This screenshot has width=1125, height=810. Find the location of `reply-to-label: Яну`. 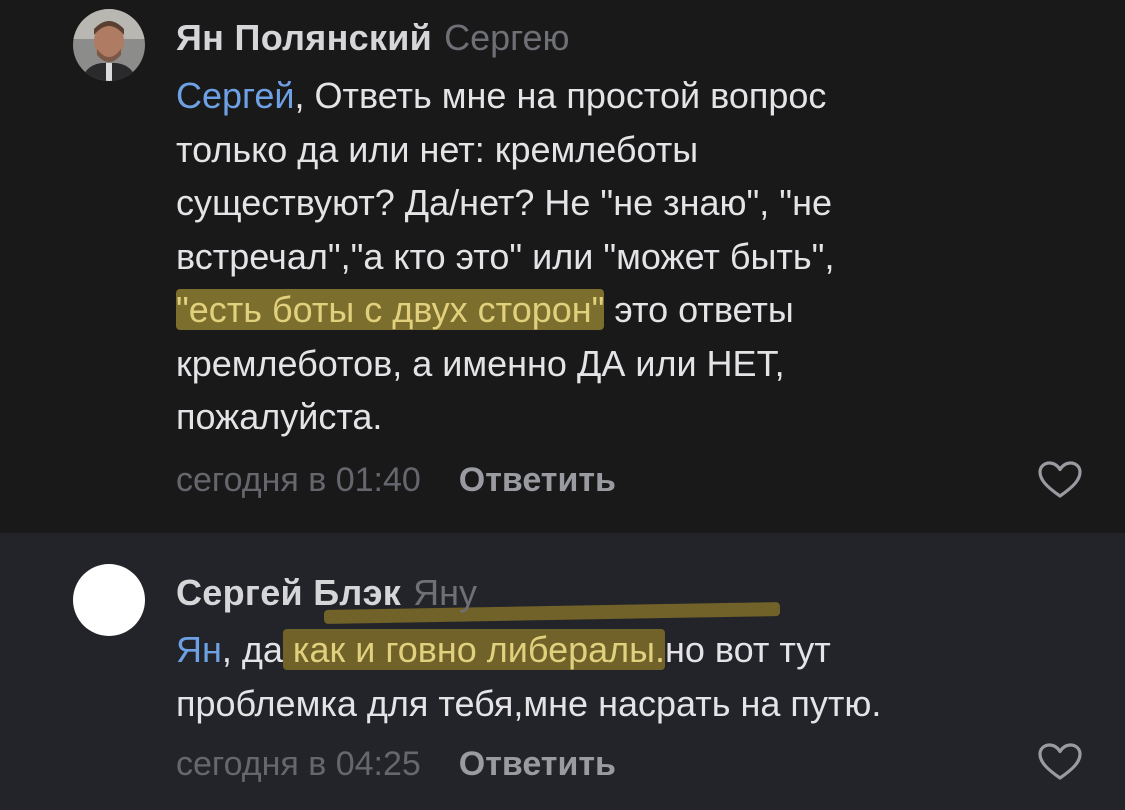

reply-to-label: Яну is located at coordinates (445, 592).